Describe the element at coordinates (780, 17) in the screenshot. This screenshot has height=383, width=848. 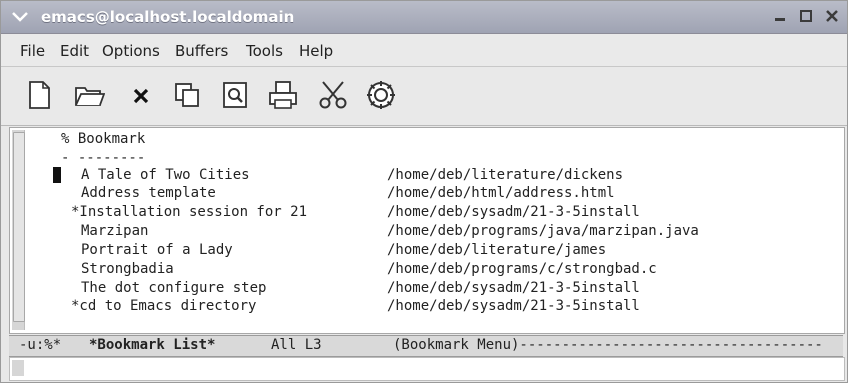
I see `minimize-button` at that location.